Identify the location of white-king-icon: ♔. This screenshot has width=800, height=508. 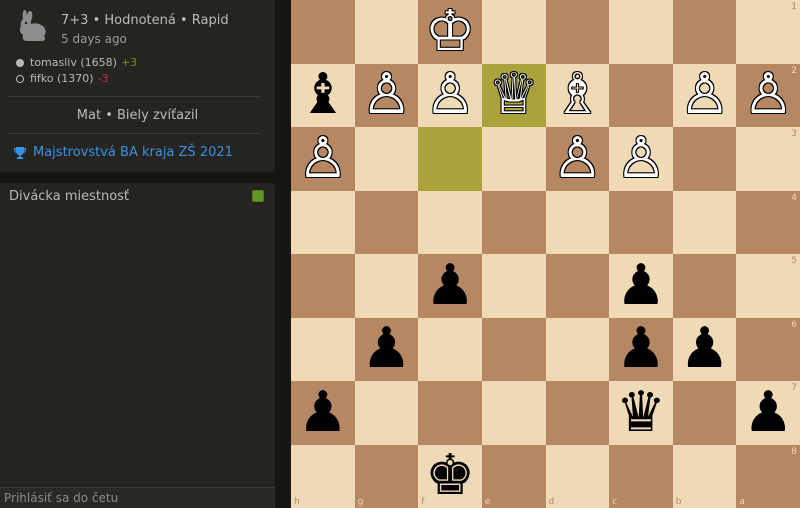
(450, 31).